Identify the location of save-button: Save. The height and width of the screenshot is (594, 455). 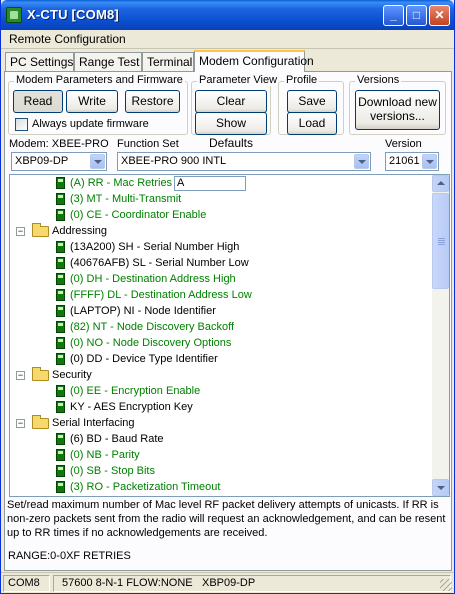
(312, 101).